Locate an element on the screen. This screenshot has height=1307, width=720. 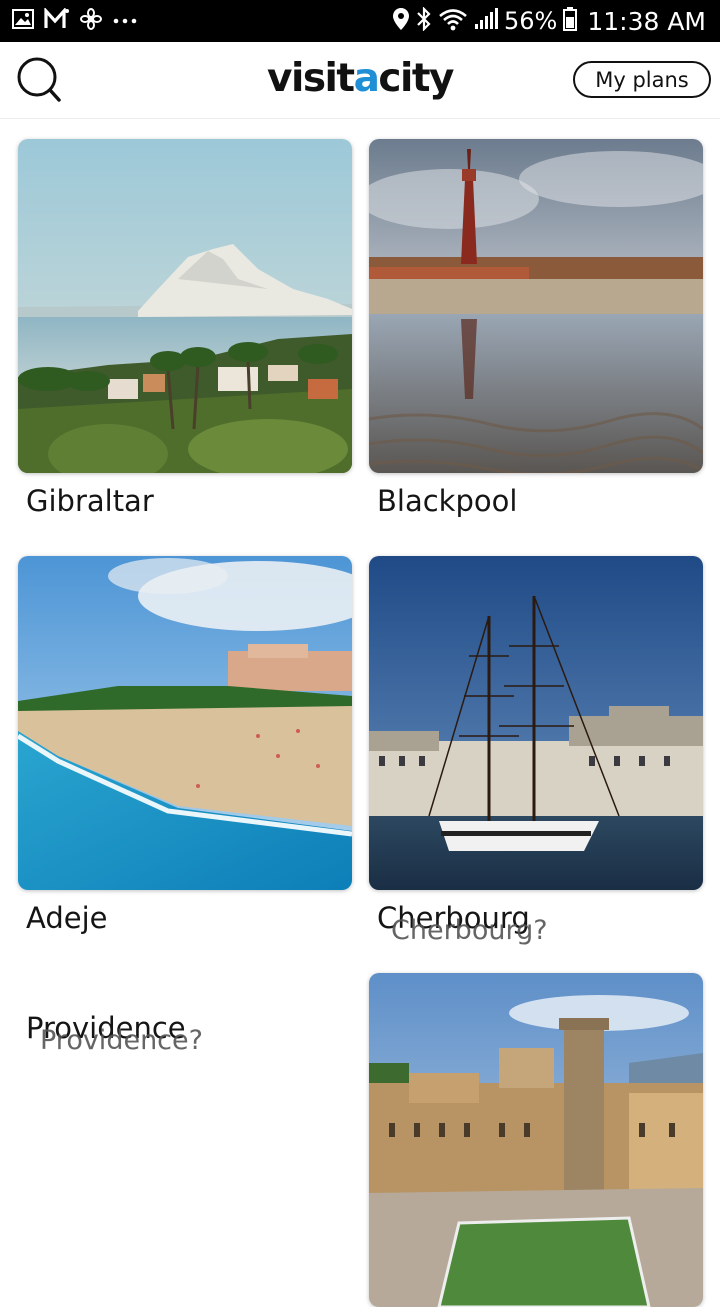
location-icon is located at coordinates (401, 21).